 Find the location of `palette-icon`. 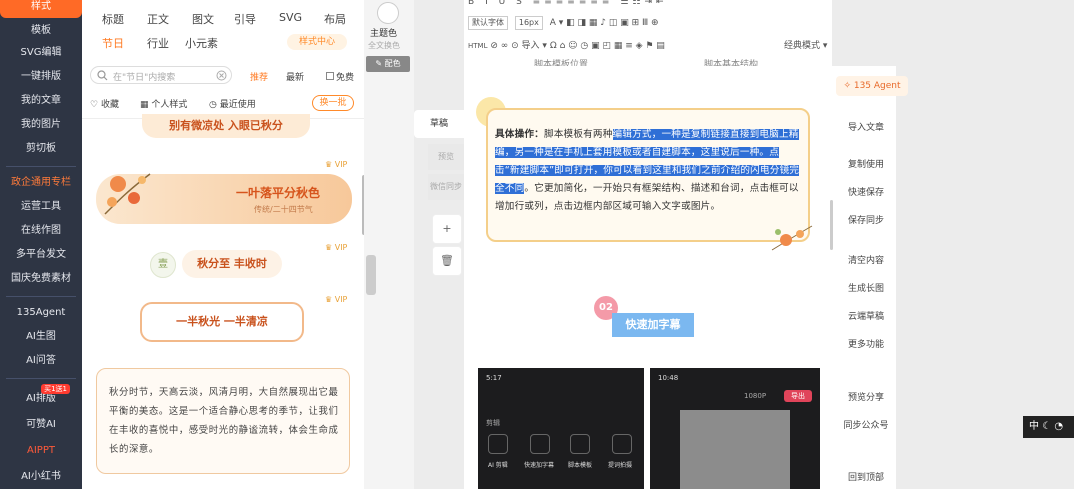

palette-icon is located at coordinates (388, 13).